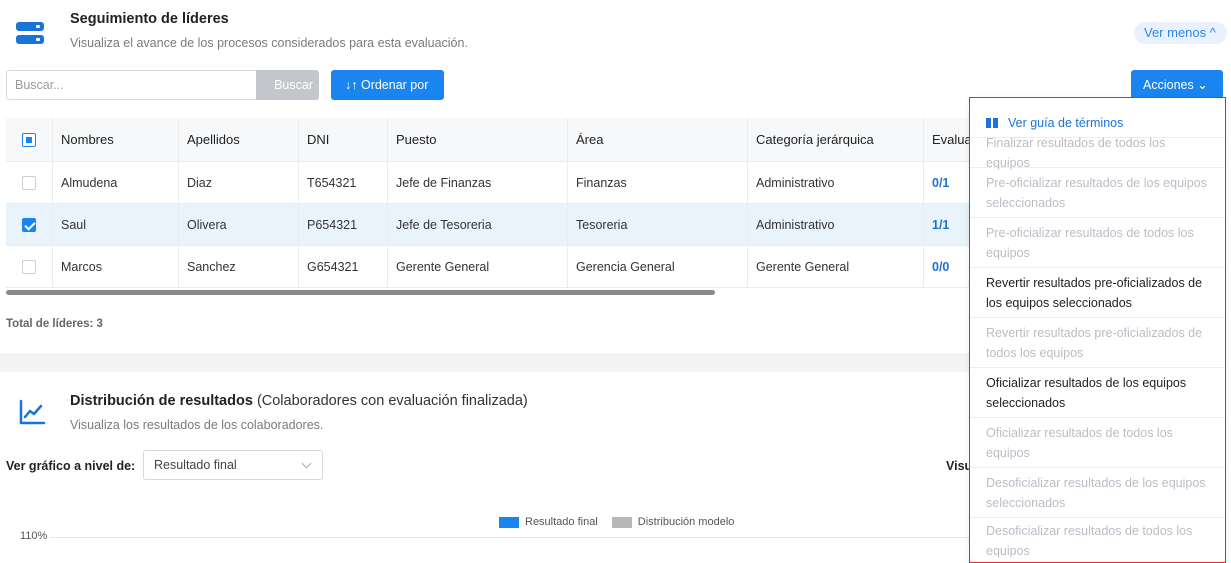  Describe the element at coordinates (238, 139) in the screenshot. I see `column-header-apellidos: Apellidos` at that location.